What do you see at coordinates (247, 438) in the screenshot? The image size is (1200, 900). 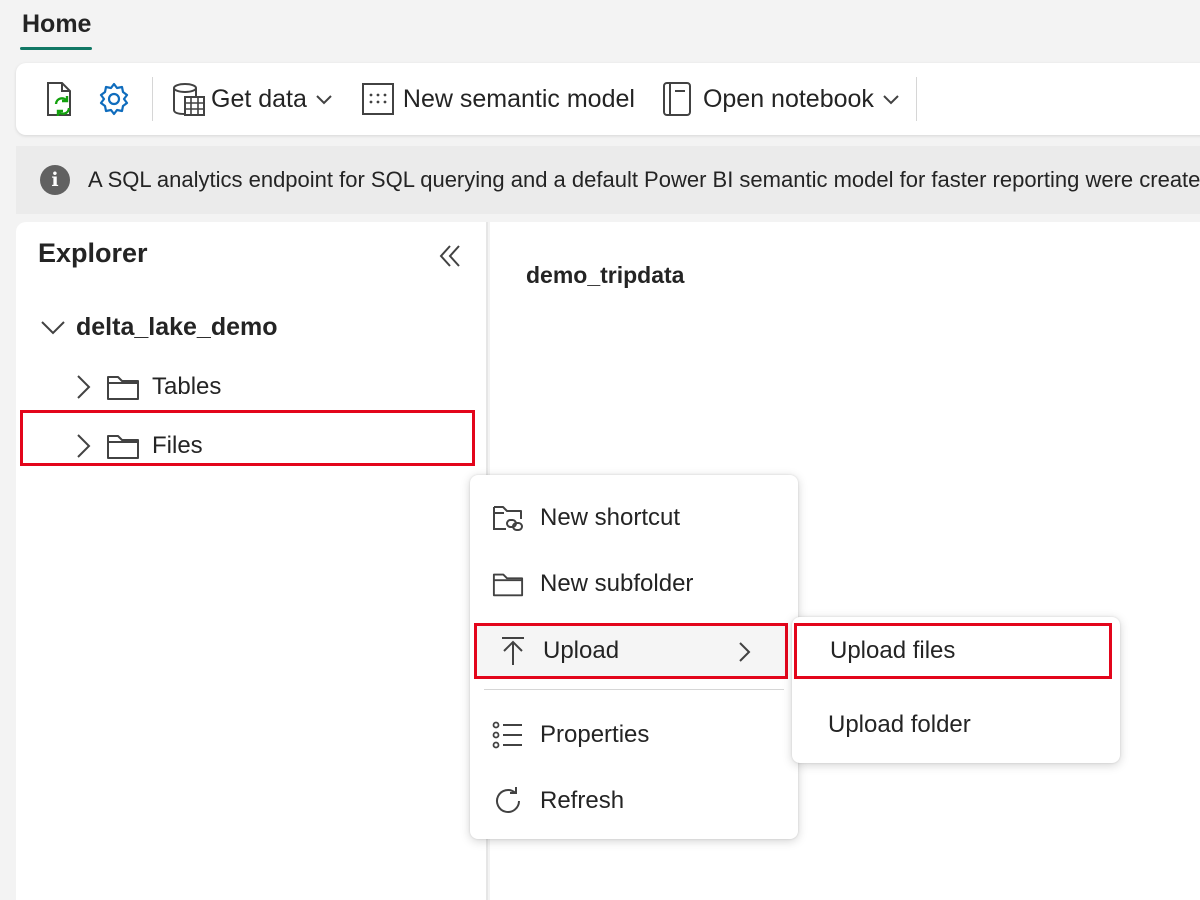 I see `files-highlight-box` at bounding box center [247, 438].